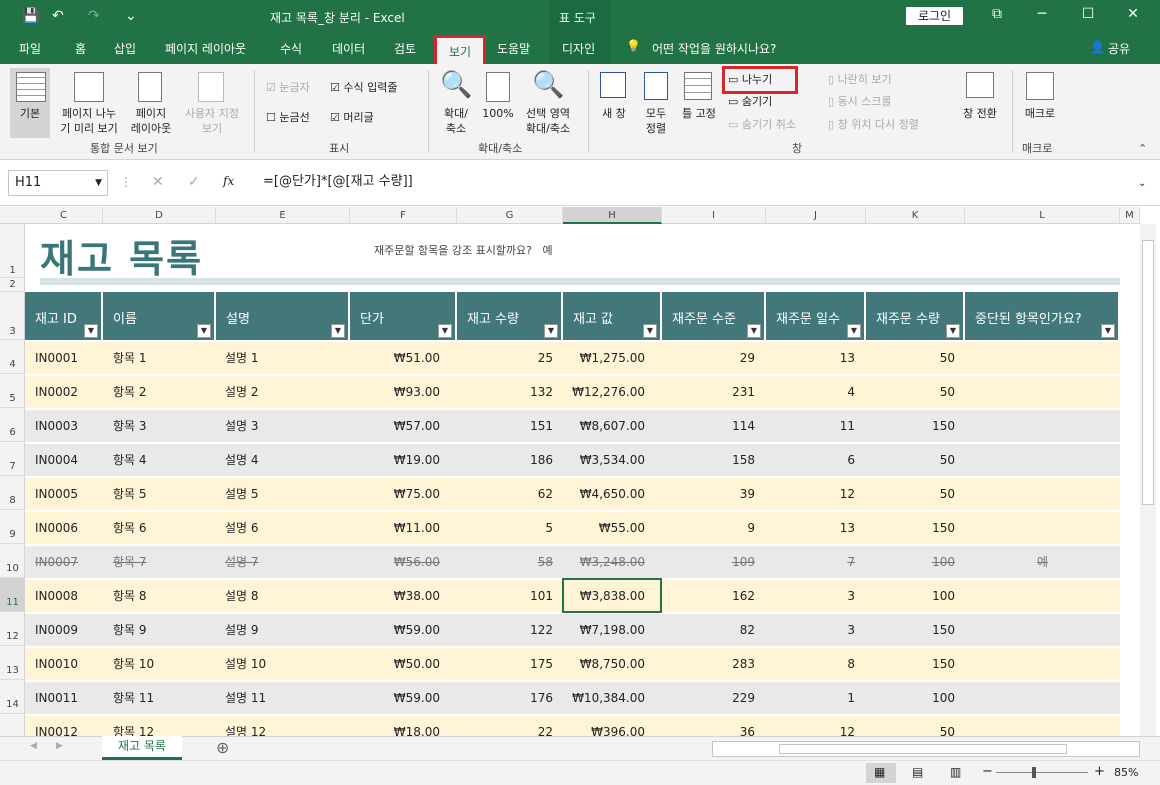 This screenshot has height=785, width=1160. What do you see at coordinates (12, 493) in the screenshot?
I see `row-header: 8` at bounding box center [12, 493].